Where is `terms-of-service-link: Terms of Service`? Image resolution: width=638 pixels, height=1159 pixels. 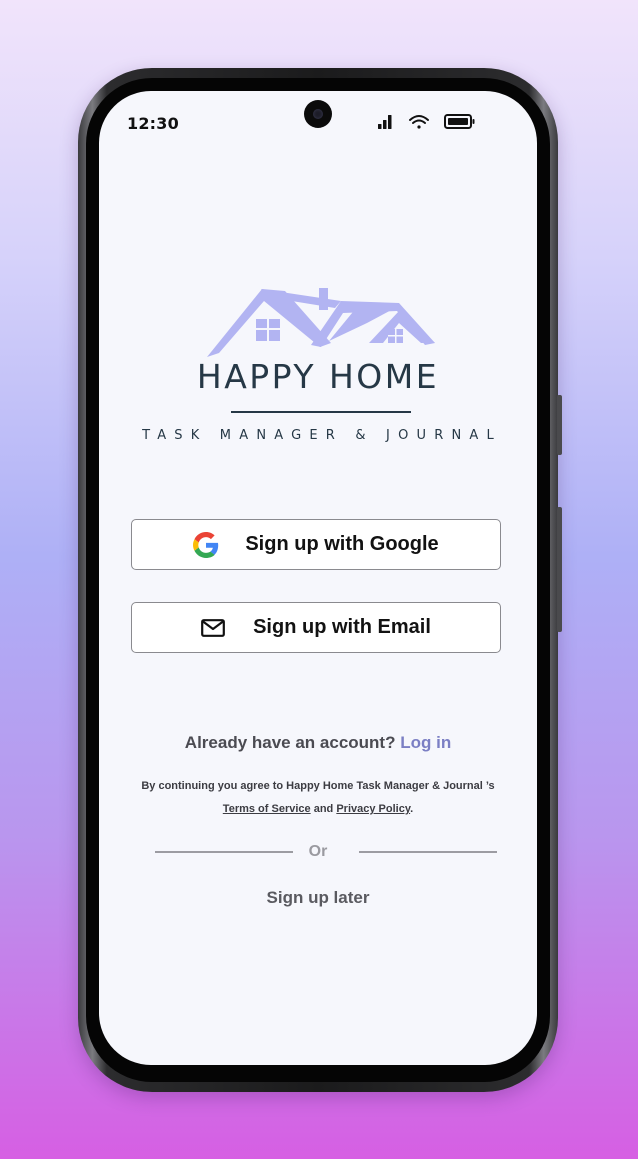
terms-of-service-link: Terms of Service is located at coordinates (267, 809).